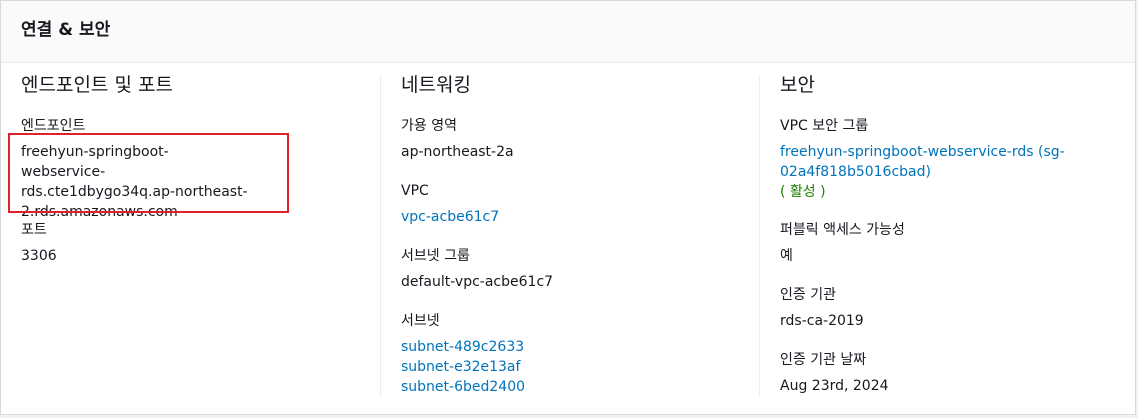 The image size is (1138, 418). I want to click on az-label: 가용 영역, so click(429, 126).